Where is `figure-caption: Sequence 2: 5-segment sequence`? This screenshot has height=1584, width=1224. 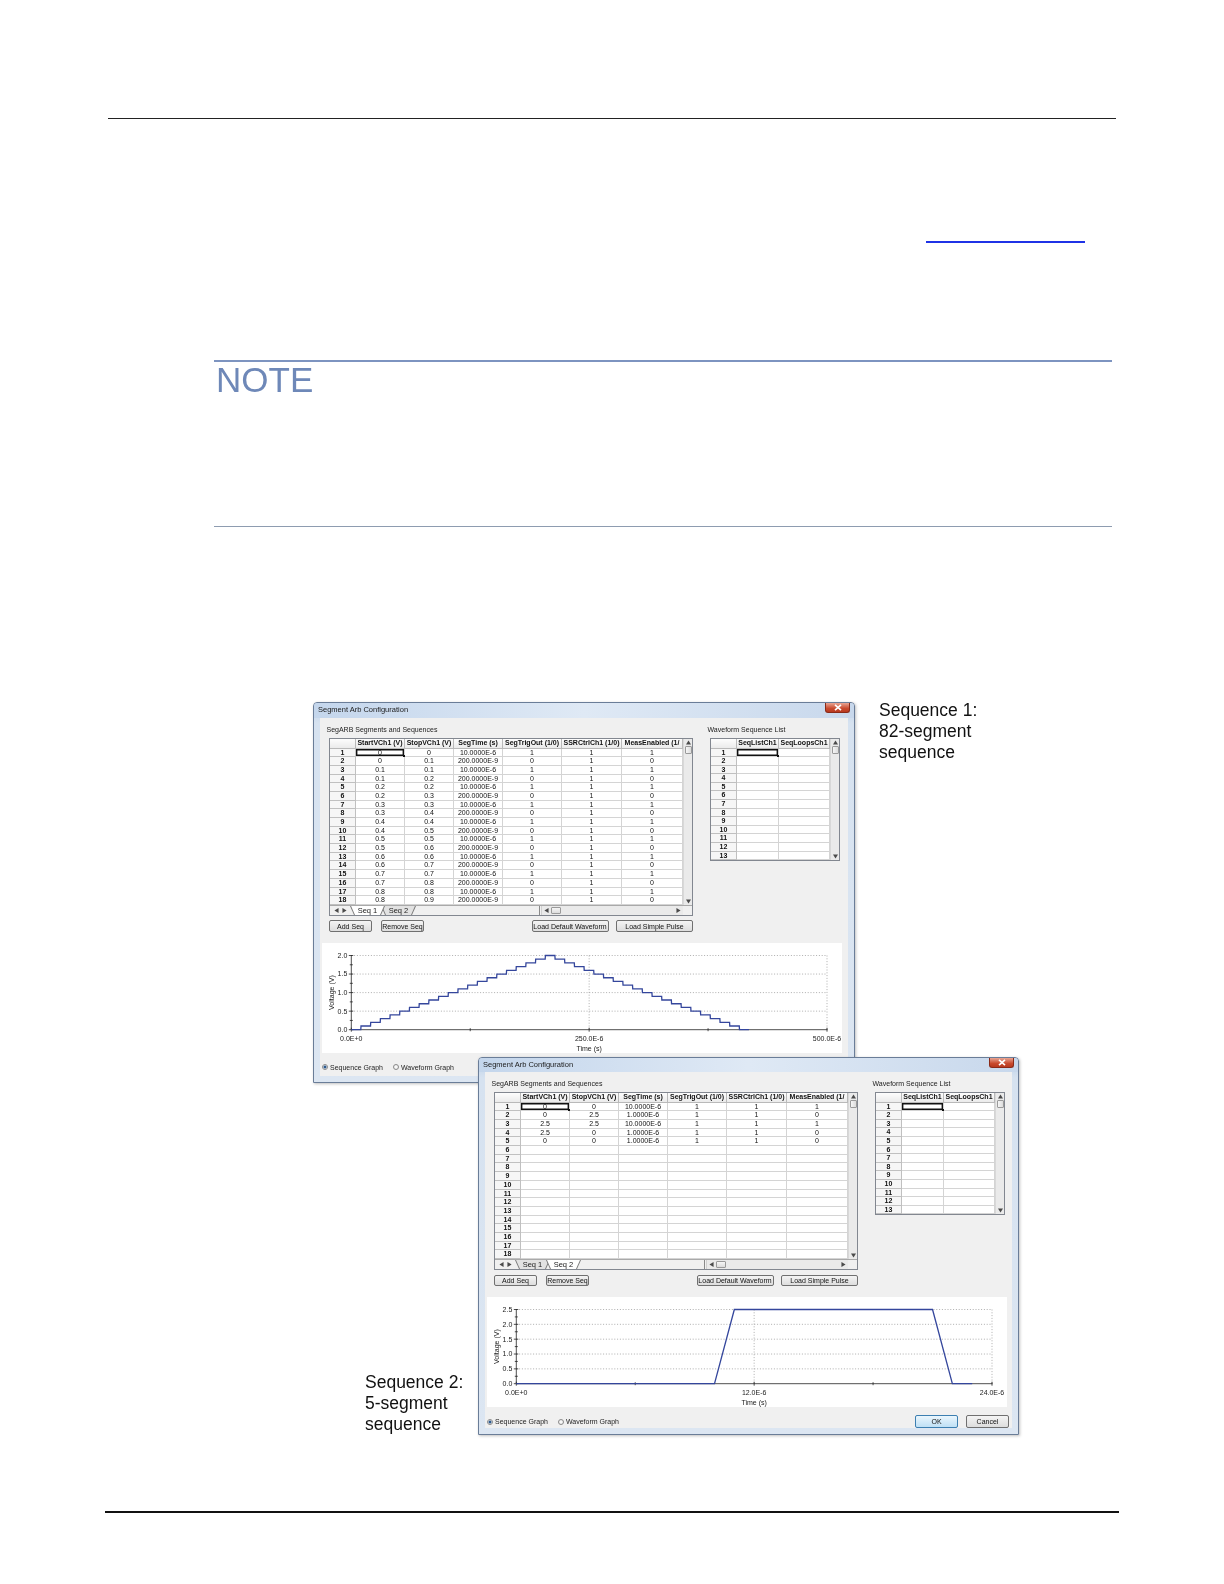 figure-caption: Sequence 2: 5-segment sequence is located at coordinates (415, 1403).